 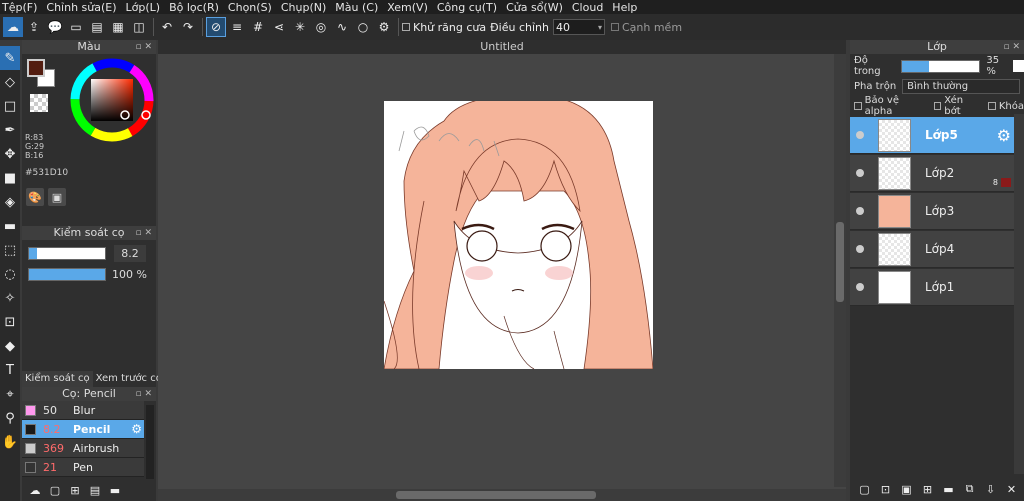 What do you see at coordinates (10, 346) in the screenshot?
I see `select-eraser-icon: ◆` at bounding box center [10, 346].